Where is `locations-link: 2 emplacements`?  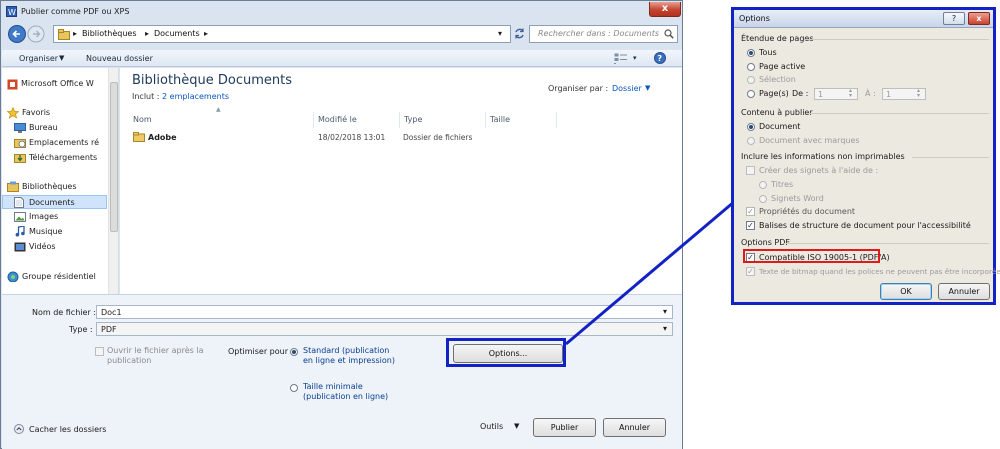
locations-link: 2 emplacements is located at coordinates (195, 96).